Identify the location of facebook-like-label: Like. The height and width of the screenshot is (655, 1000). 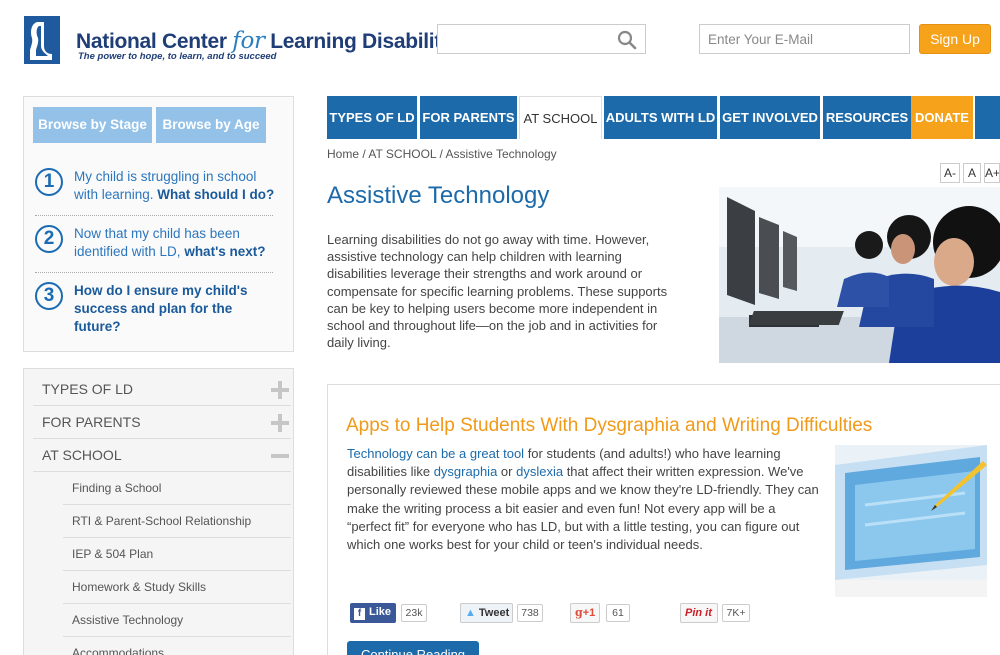
(380, 612).